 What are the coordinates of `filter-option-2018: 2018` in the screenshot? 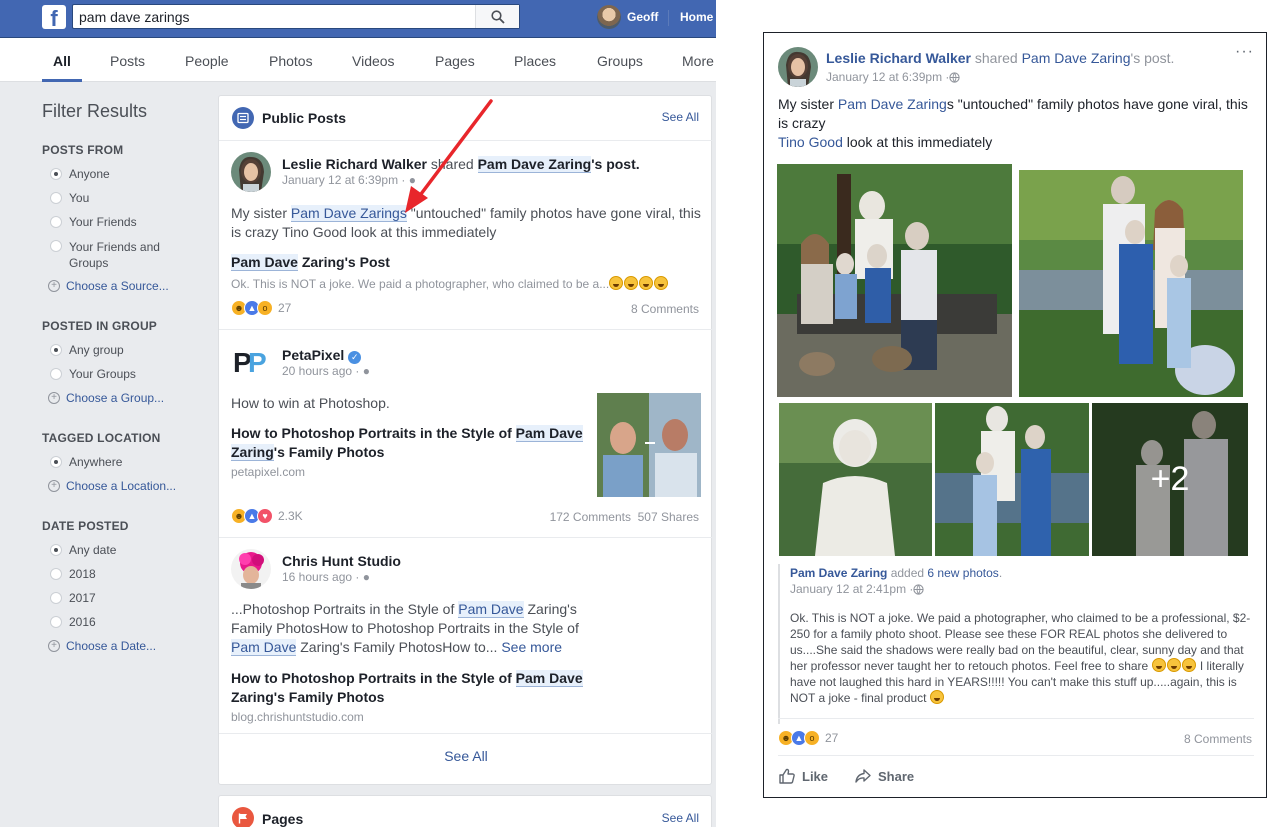 It's located at (73, 574).